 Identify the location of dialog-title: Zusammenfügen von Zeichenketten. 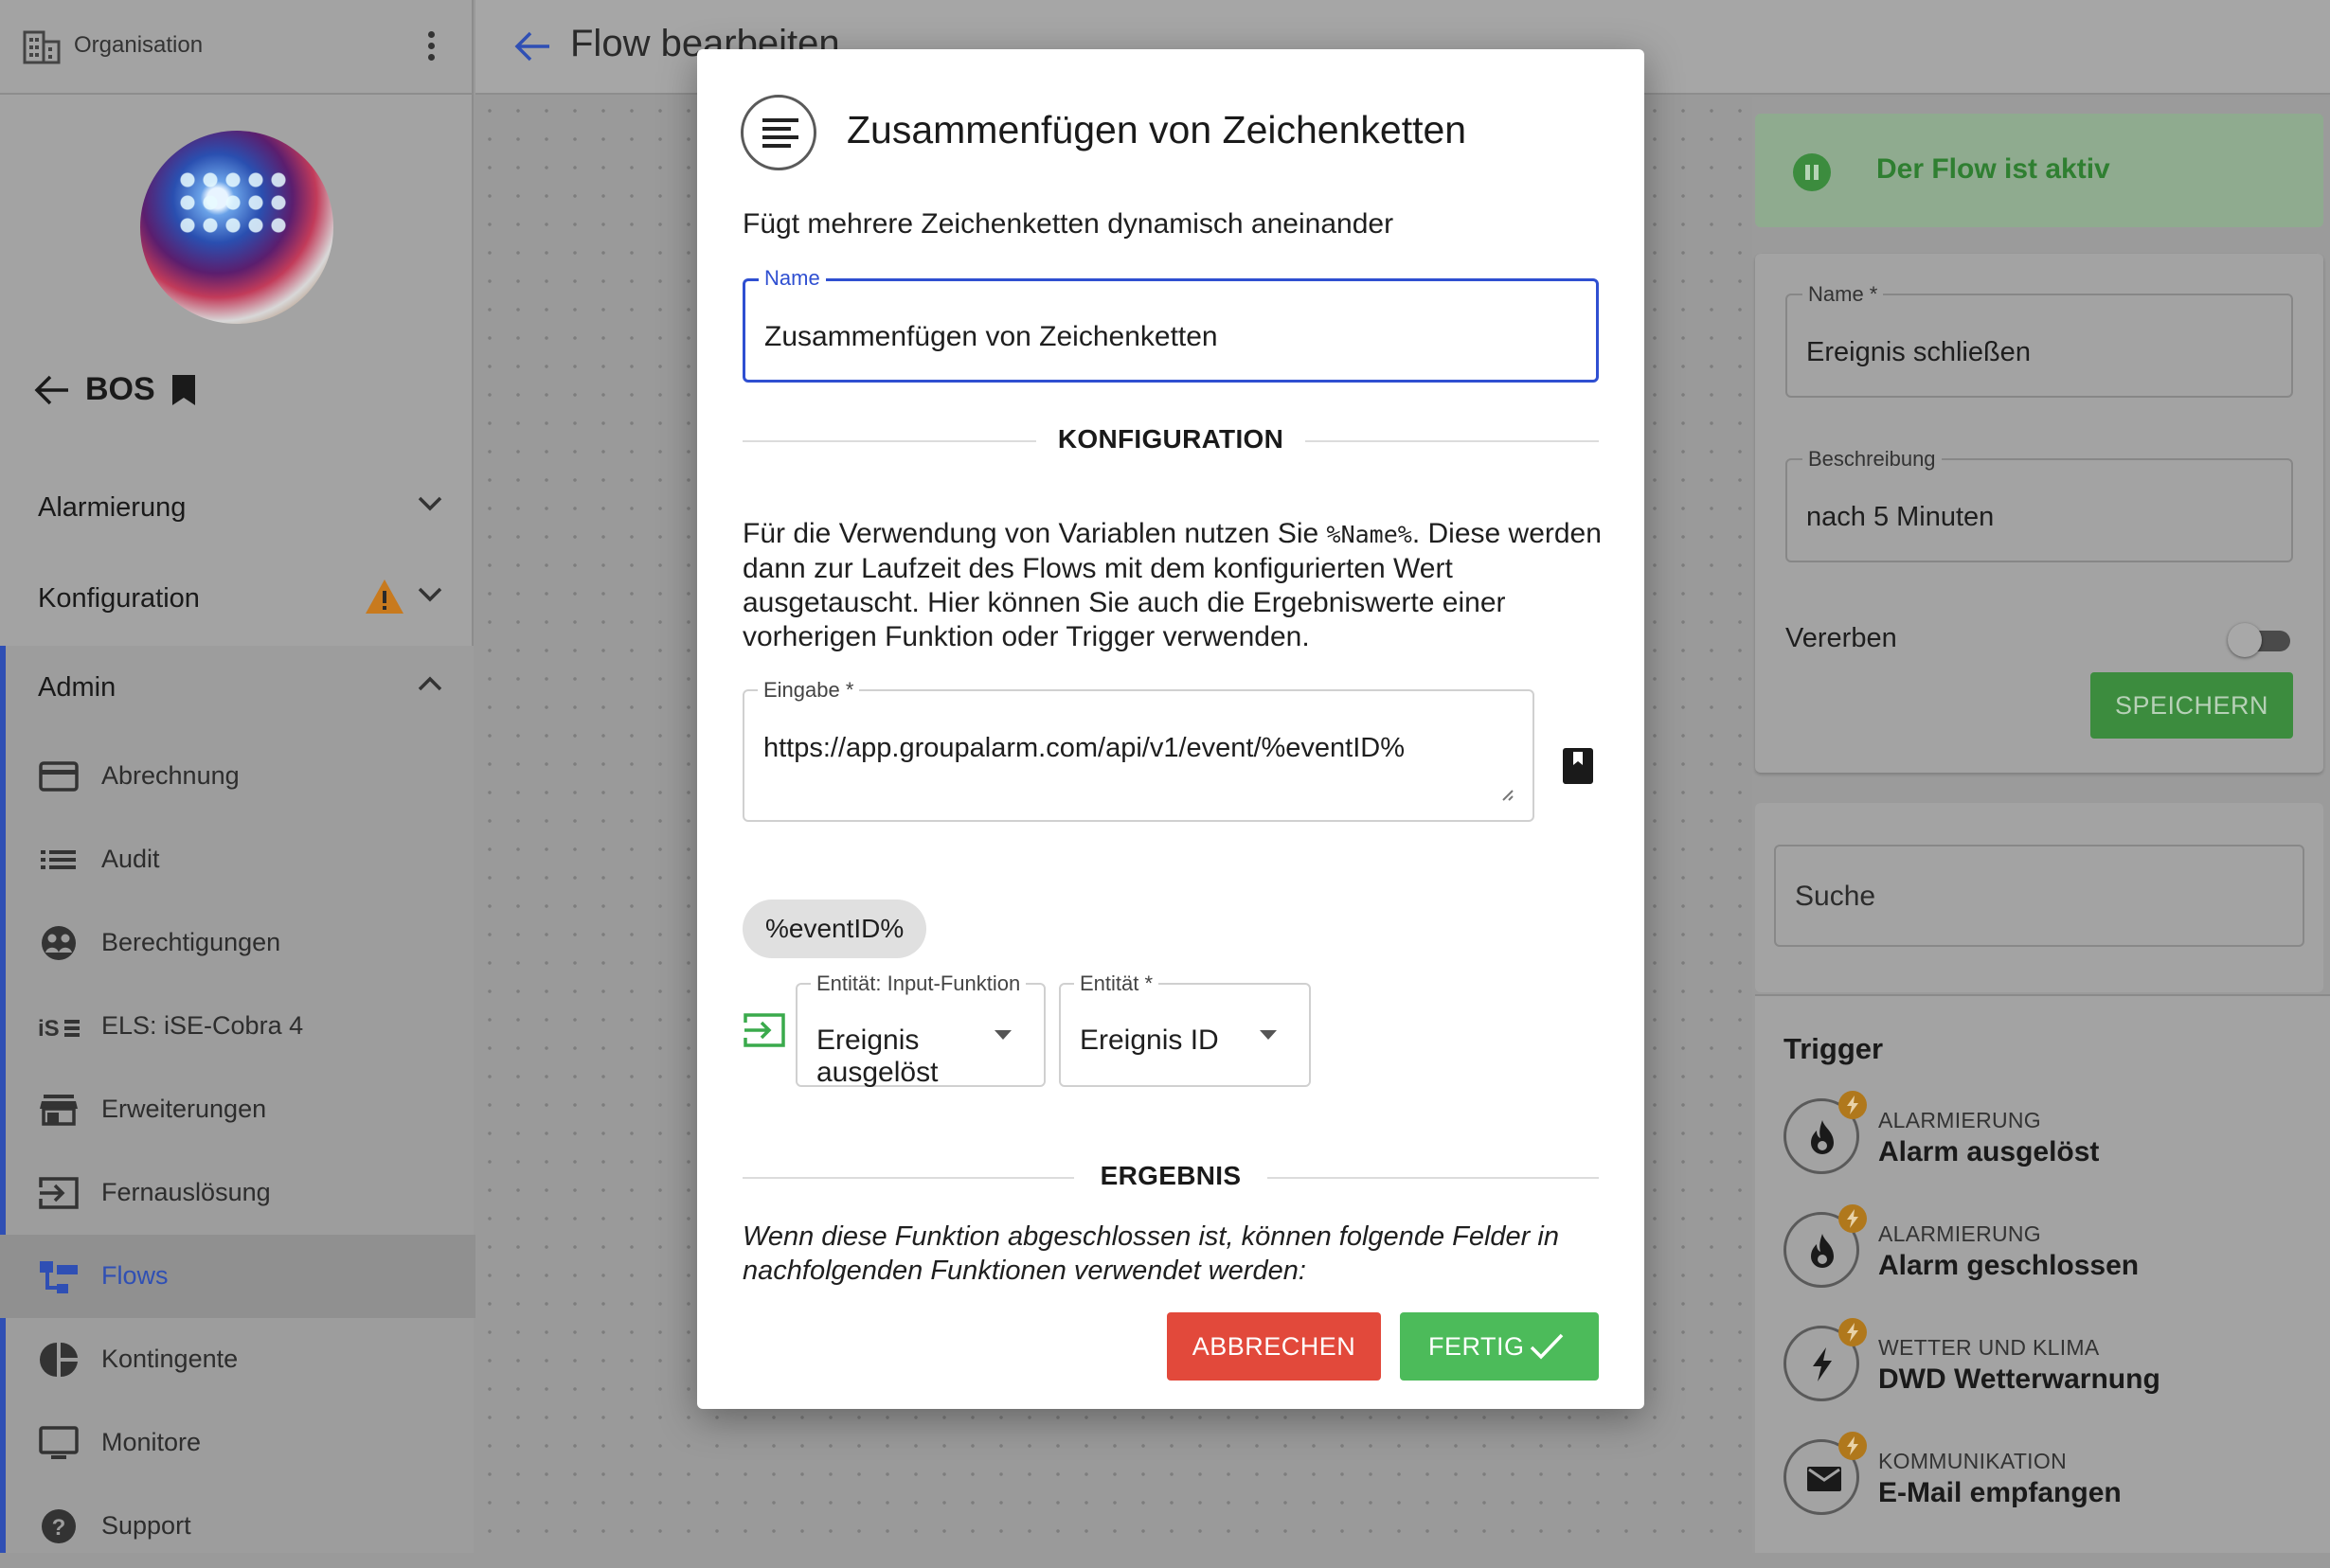
(1157, 129).